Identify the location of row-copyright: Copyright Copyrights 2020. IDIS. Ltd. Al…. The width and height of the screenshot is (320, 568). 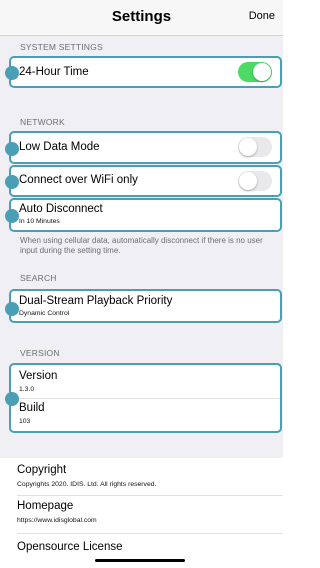
(141, 476).